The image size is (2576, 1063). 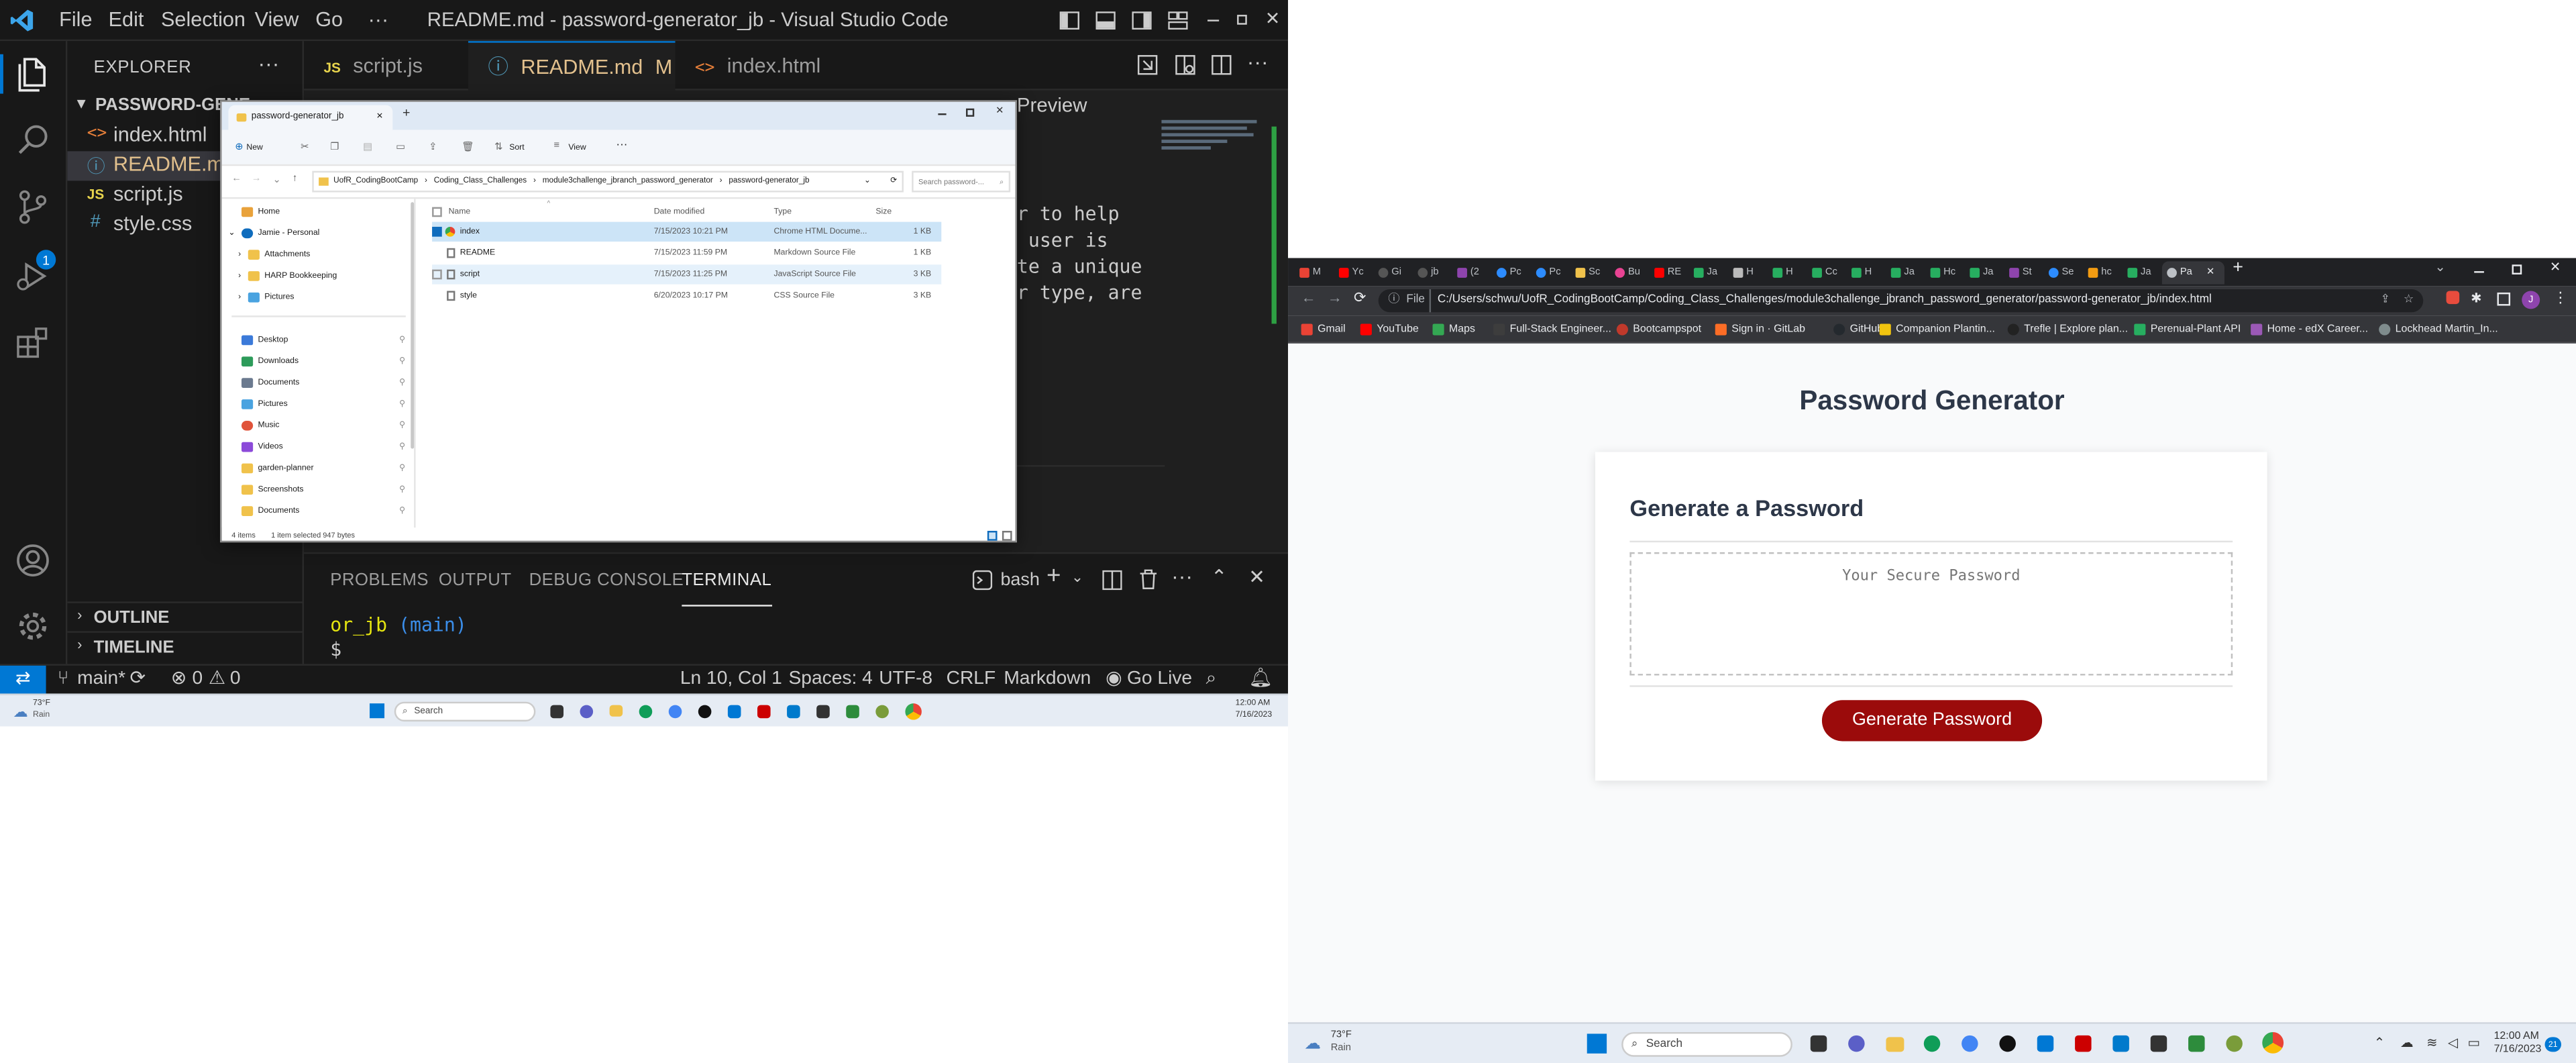 What do you see at coordinates (33, 343) in the screenshot?
I see `extensions-icon` at bounding box center [33, 343].